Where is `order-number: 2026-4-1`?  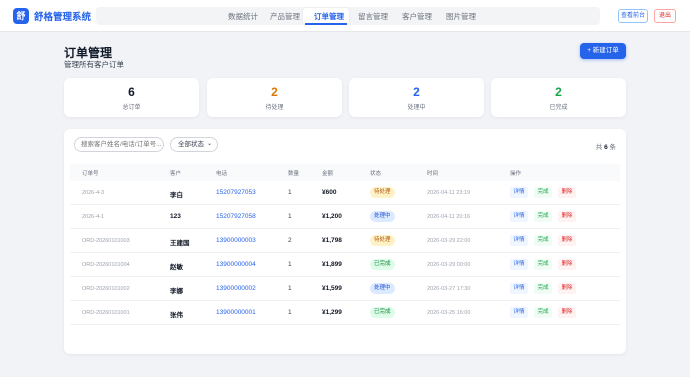 order-number: 2026-4-1 is located at coordinates (93, 217).